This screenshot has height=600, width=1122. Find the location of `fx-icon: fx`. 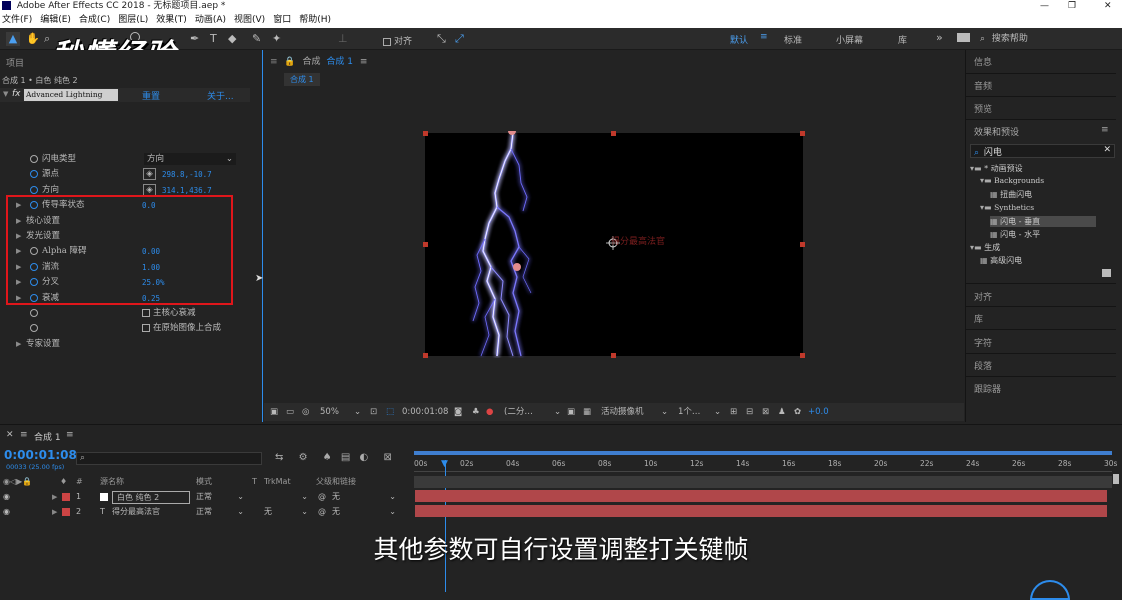

fx-icon: fx is located at coordinates (16, 94).